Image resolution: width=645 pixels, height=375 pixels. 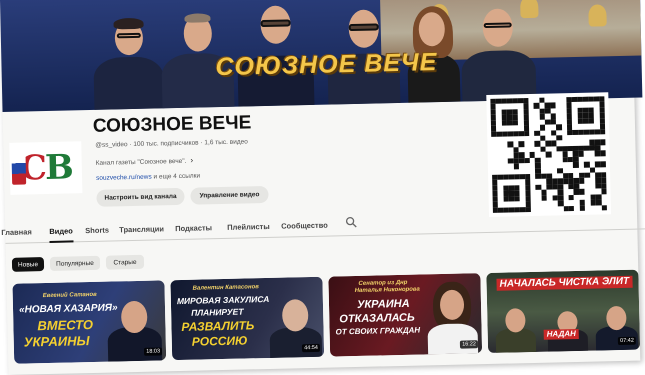 What do you see at coordinates (153, 351) in the screenshot?
I see `video-duration: 18:03` at bounding box center [153, 351].